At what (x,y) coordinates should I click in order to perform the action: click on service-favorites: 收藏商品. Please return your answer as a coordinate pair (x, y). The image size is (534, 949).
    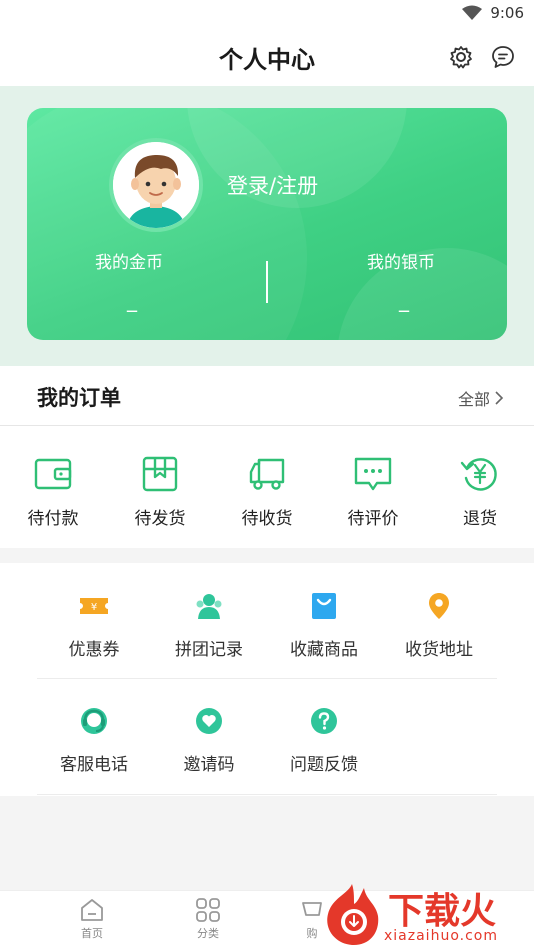
    Looking at the image, I should click on (324, 625).